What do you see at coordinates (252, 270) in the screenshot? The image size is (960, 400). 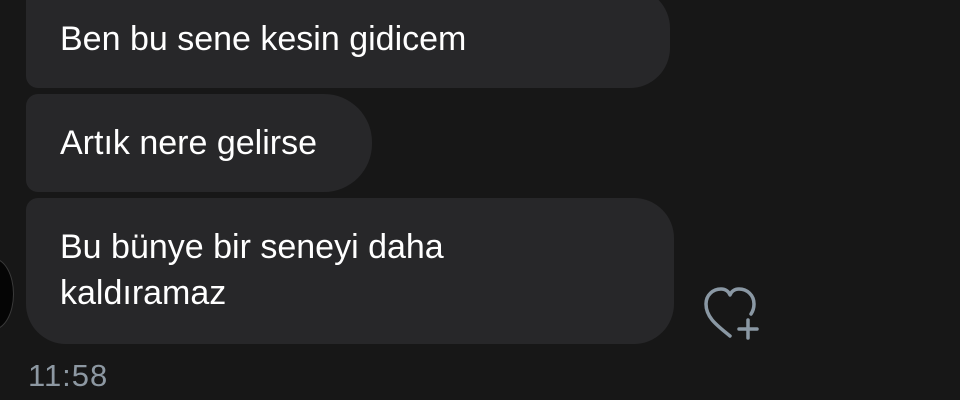 I see `message-text: Bu bünye bir seneyi daha kaldıramaz` at bounding box center [252, 270].